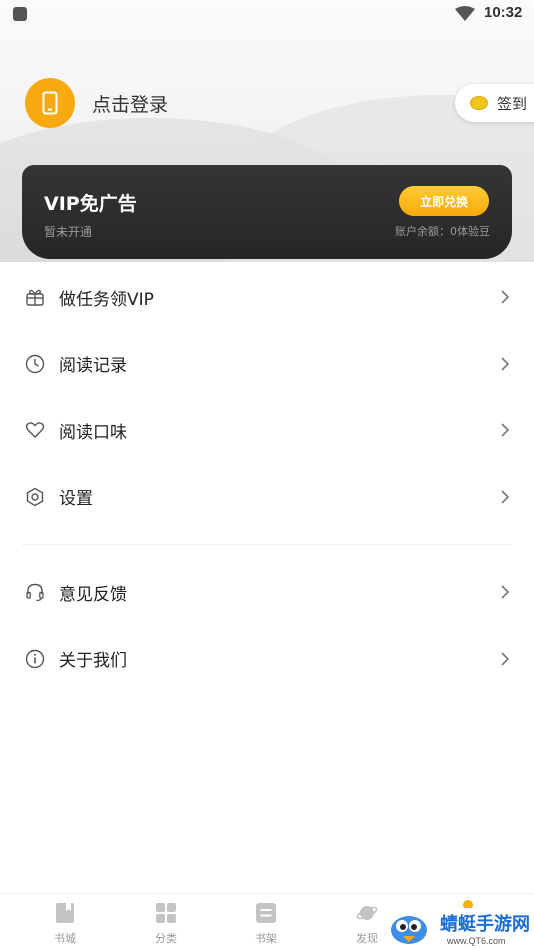  I want to click on watermark-url: www.QT6.com, so click(476, 941).